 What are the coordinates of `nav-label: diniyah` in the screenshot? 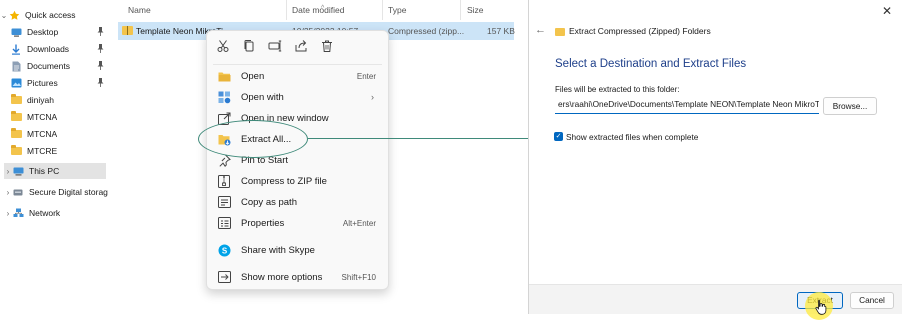 It's located at (40, 100).